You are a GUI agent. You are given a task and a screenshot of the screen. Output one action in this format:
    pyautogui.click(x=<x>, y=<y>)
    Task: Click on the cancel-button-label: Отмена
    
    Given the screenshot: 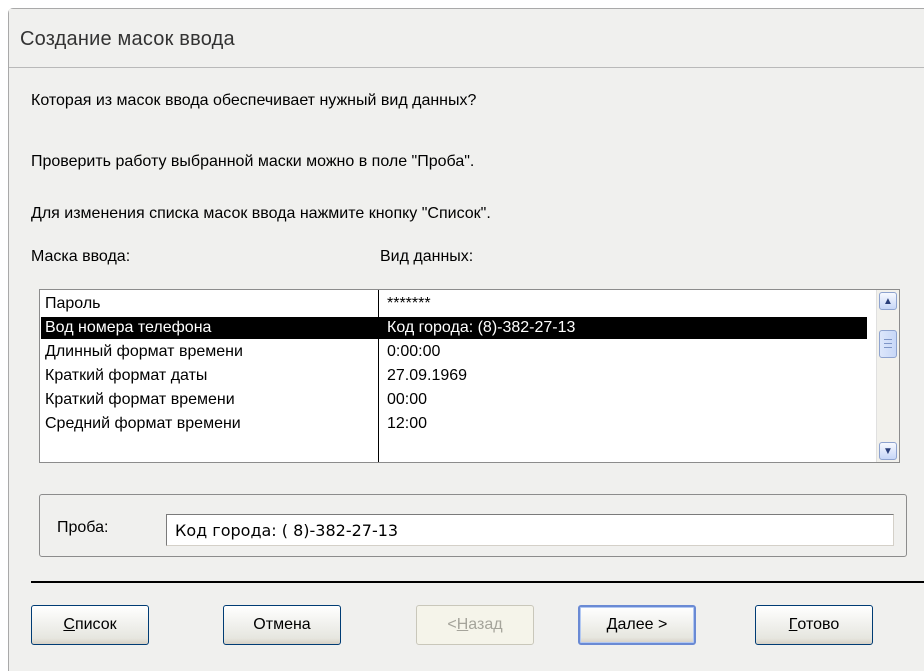 What is the action you would take?
    pyautogui.click(x=282, y=624)
    